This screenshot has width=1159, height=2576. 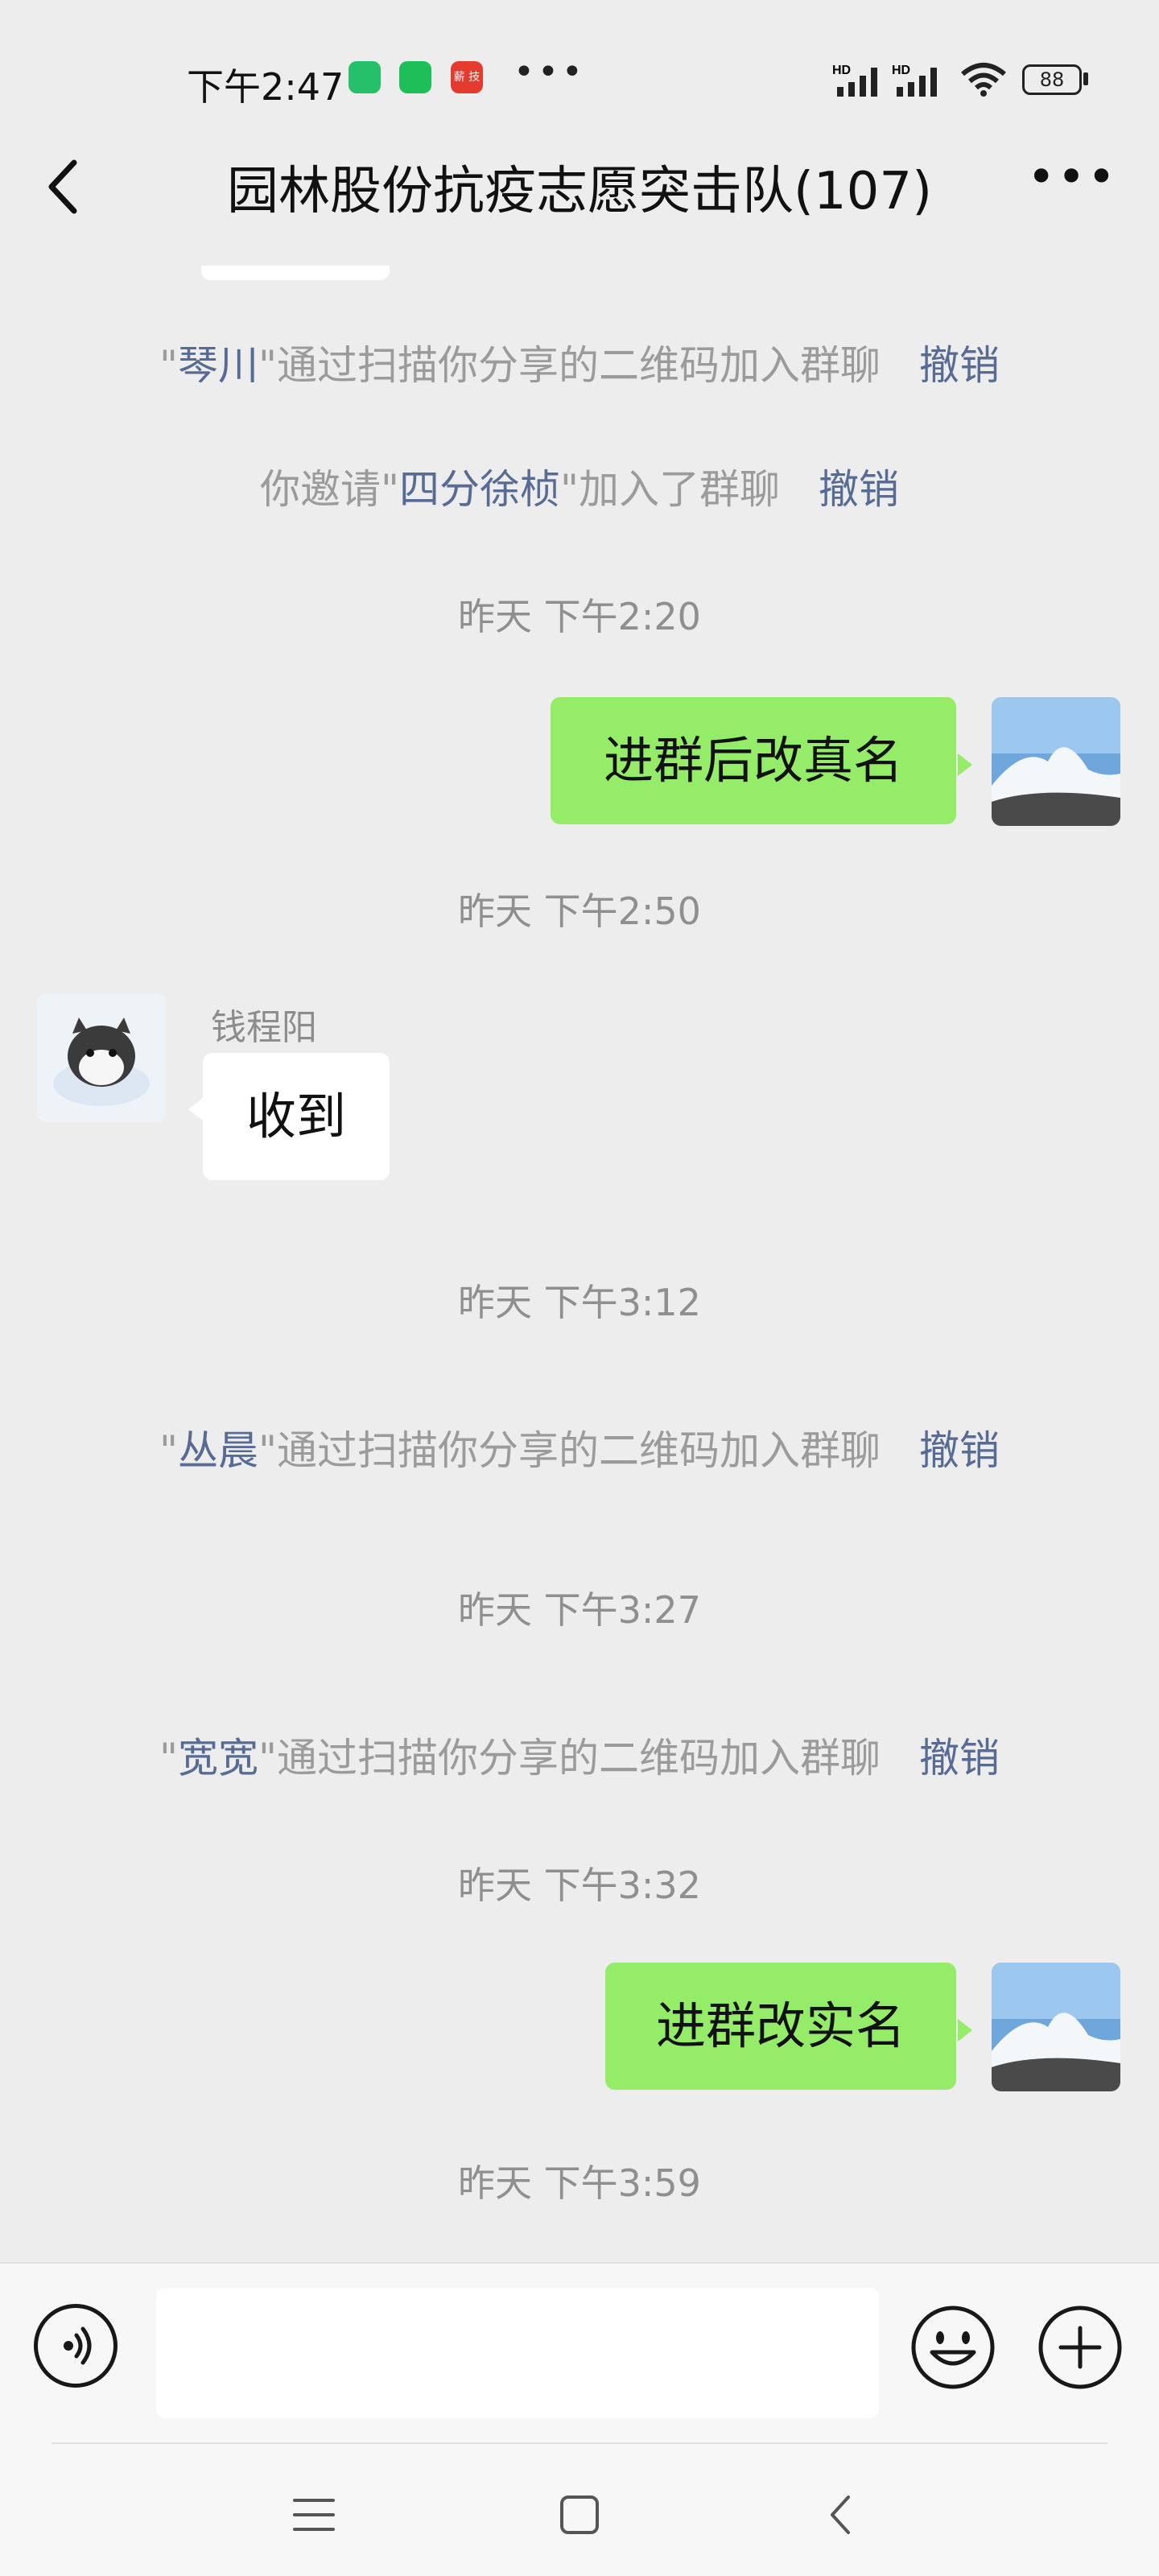 I want to click on shield-app-icon, so click(x=365, y=77).